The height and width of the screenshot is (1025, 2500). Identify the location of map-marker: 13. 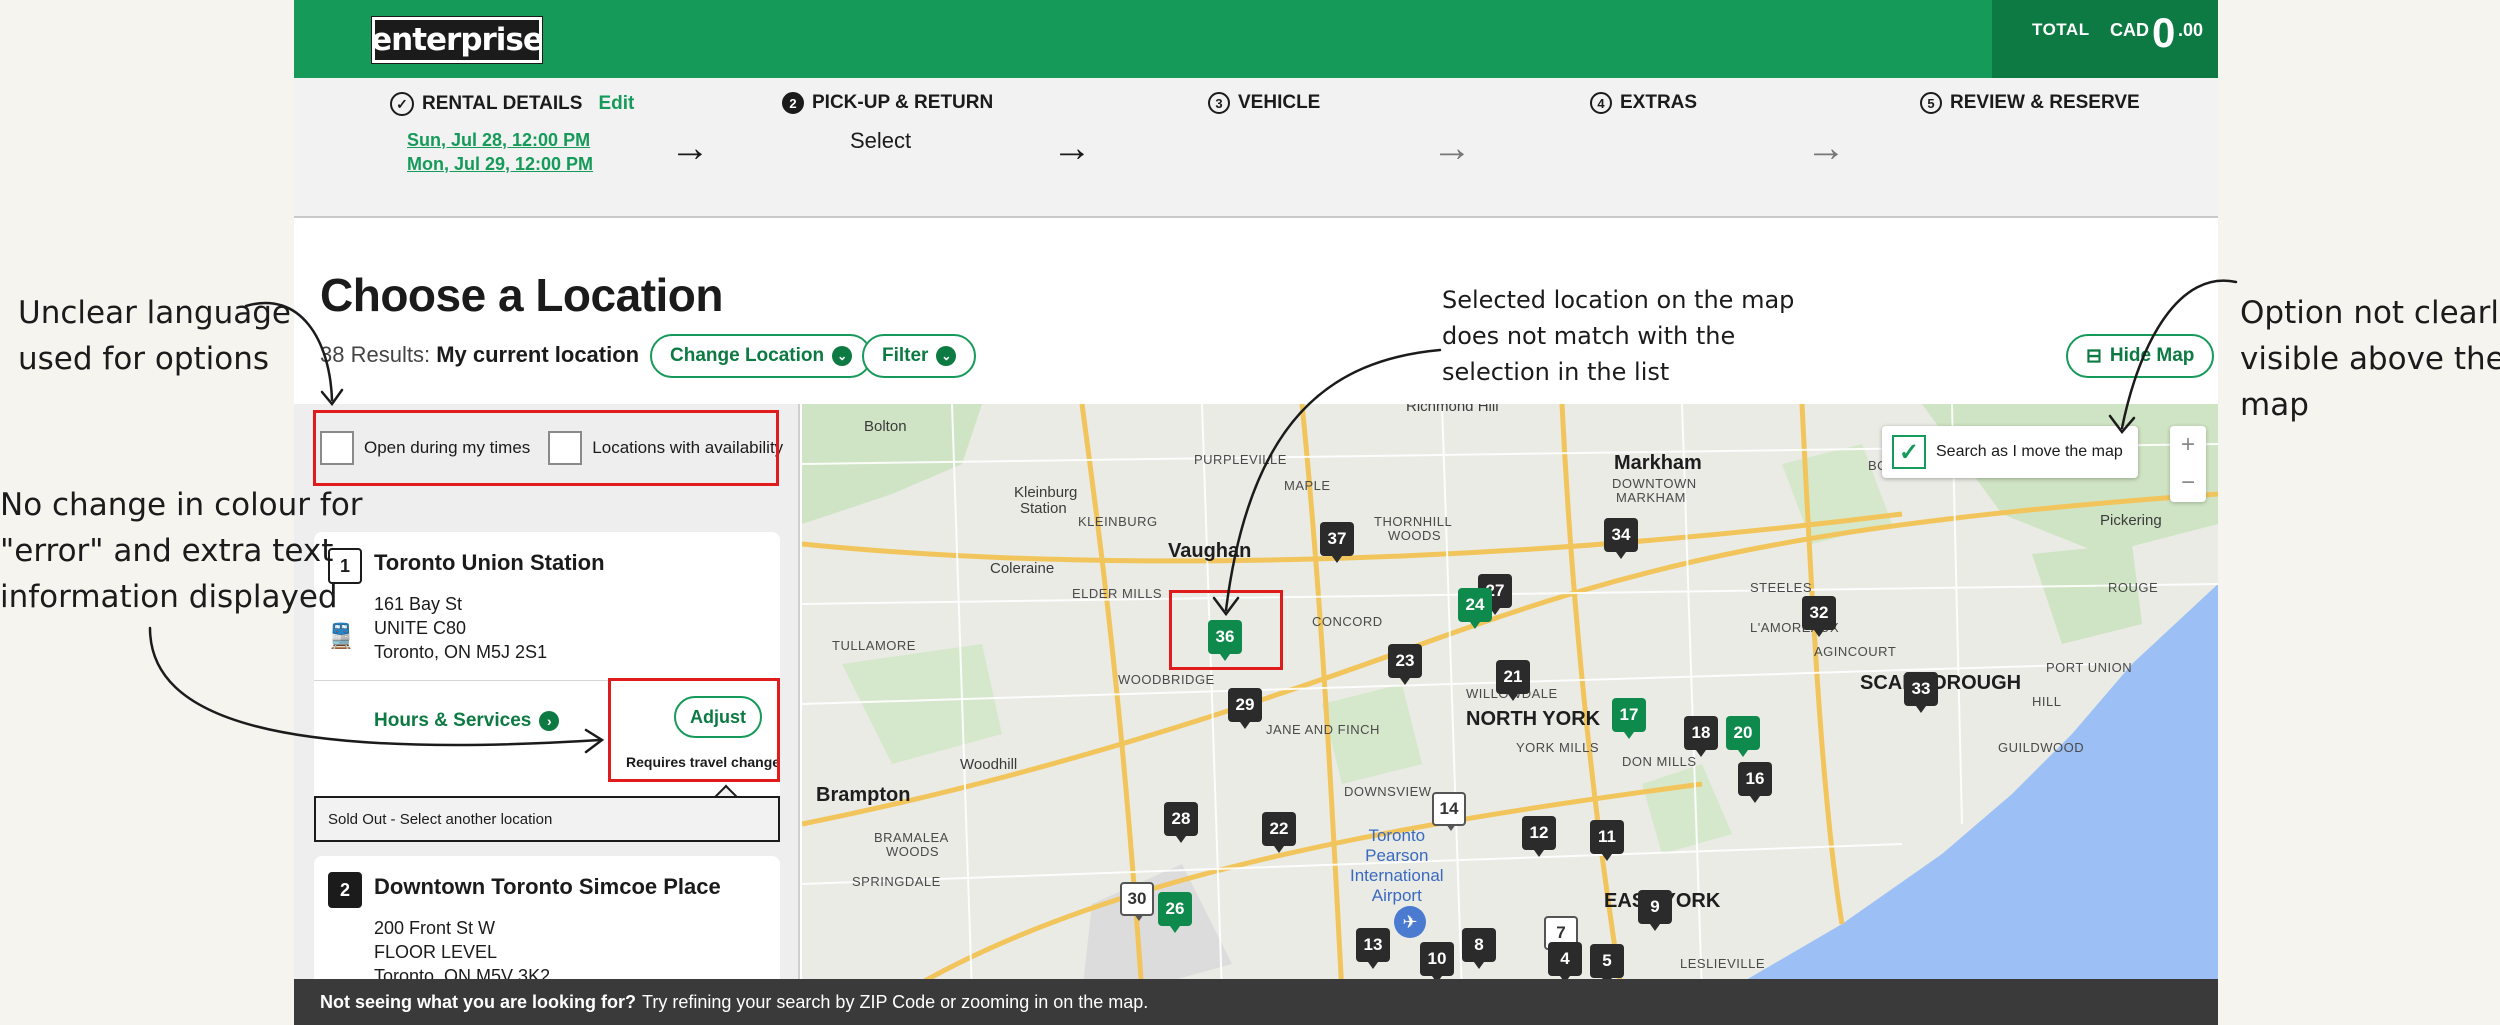
(1373, 948).